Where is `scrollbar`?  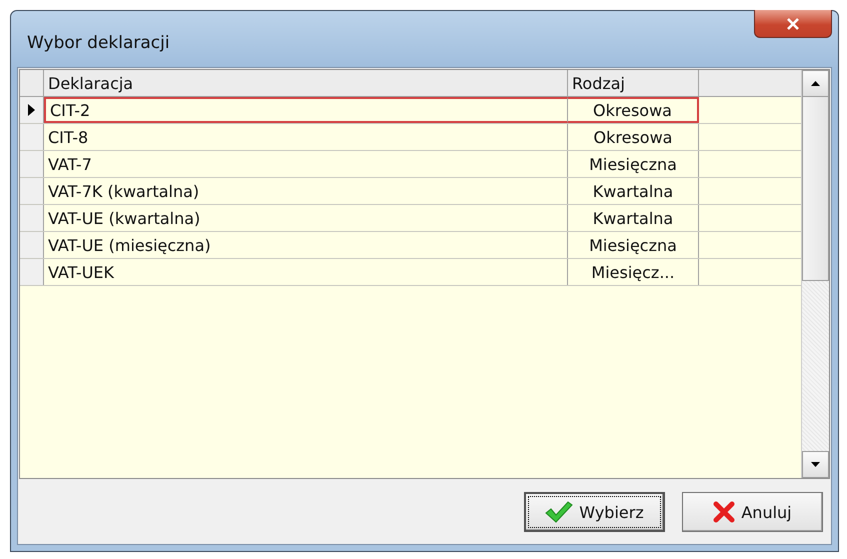
scrollbar is located at coordinates (815, 274).